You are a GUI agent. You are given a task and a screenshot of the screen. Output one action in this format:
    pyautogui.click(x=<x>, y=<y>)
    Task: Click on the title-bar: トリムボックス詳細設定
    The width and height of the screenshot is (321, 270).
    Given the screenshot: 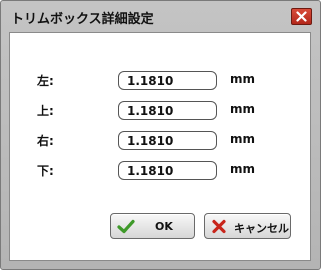 What is the action you would take?
    pyautogui.click(x=160, y=16)
    